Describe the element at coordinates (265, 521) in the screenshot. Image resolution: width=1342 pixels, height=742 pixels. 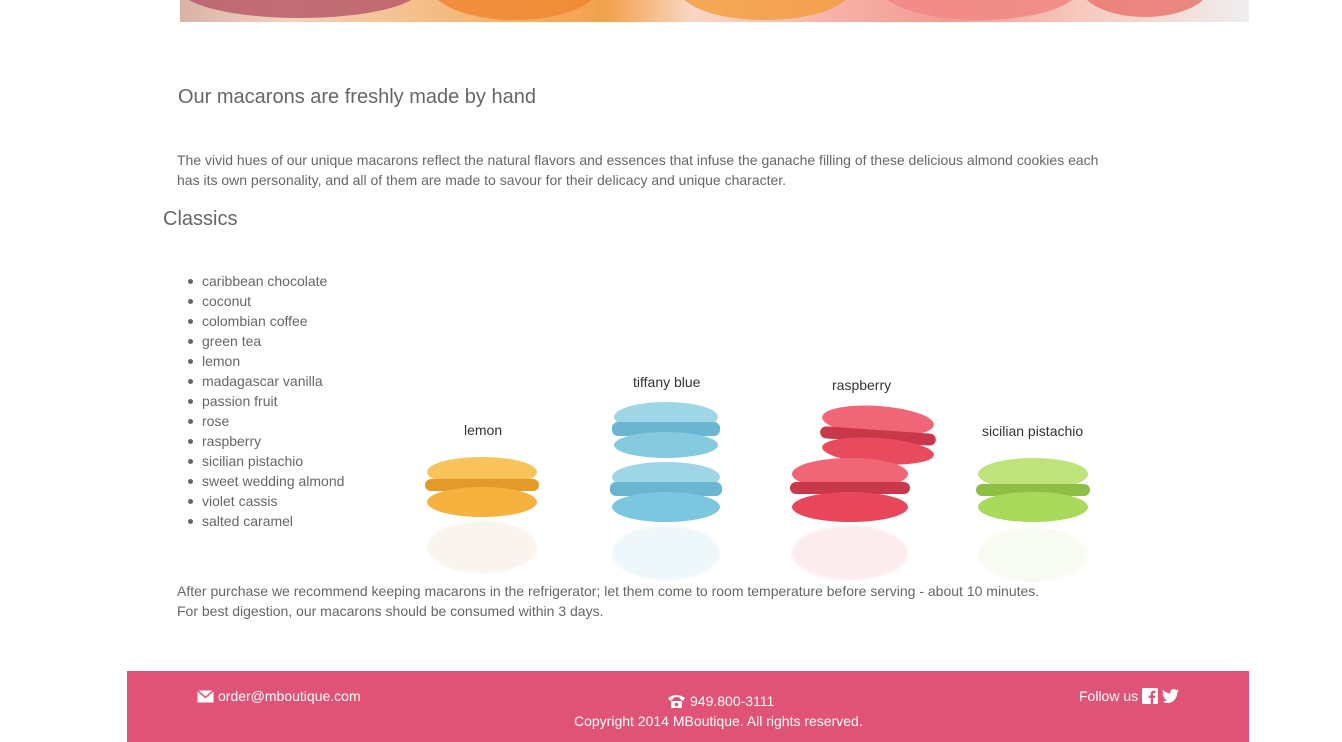
I see `list-item: salted caramel` at that location.